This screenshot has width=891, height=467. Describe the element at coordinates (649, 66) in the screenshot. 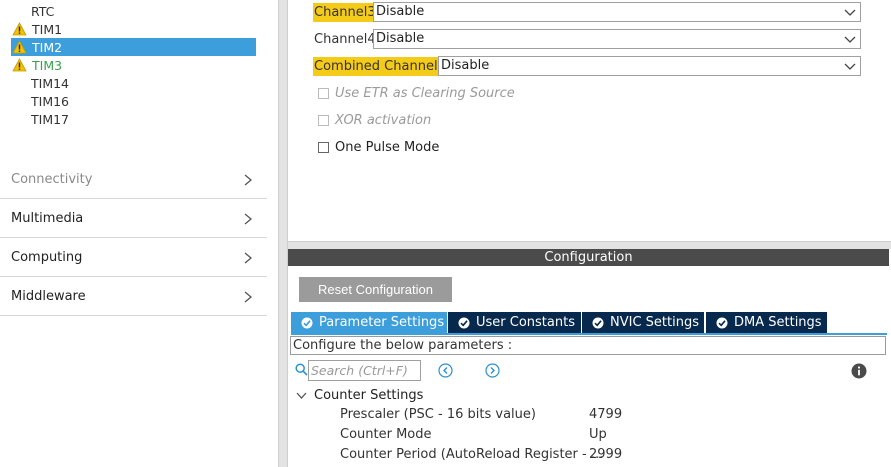

I see `combined-channels-select: Disable` at that location.